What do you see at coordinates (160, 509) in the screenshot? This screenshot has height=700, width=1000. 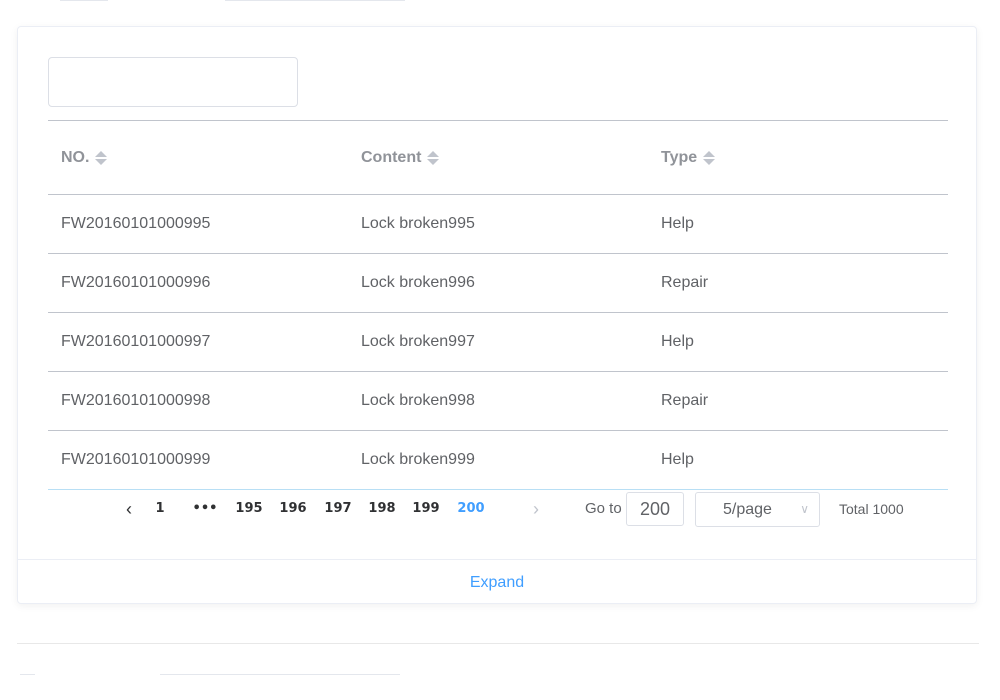 I see `page-number-first: 1` at bounding box center [160, 509].